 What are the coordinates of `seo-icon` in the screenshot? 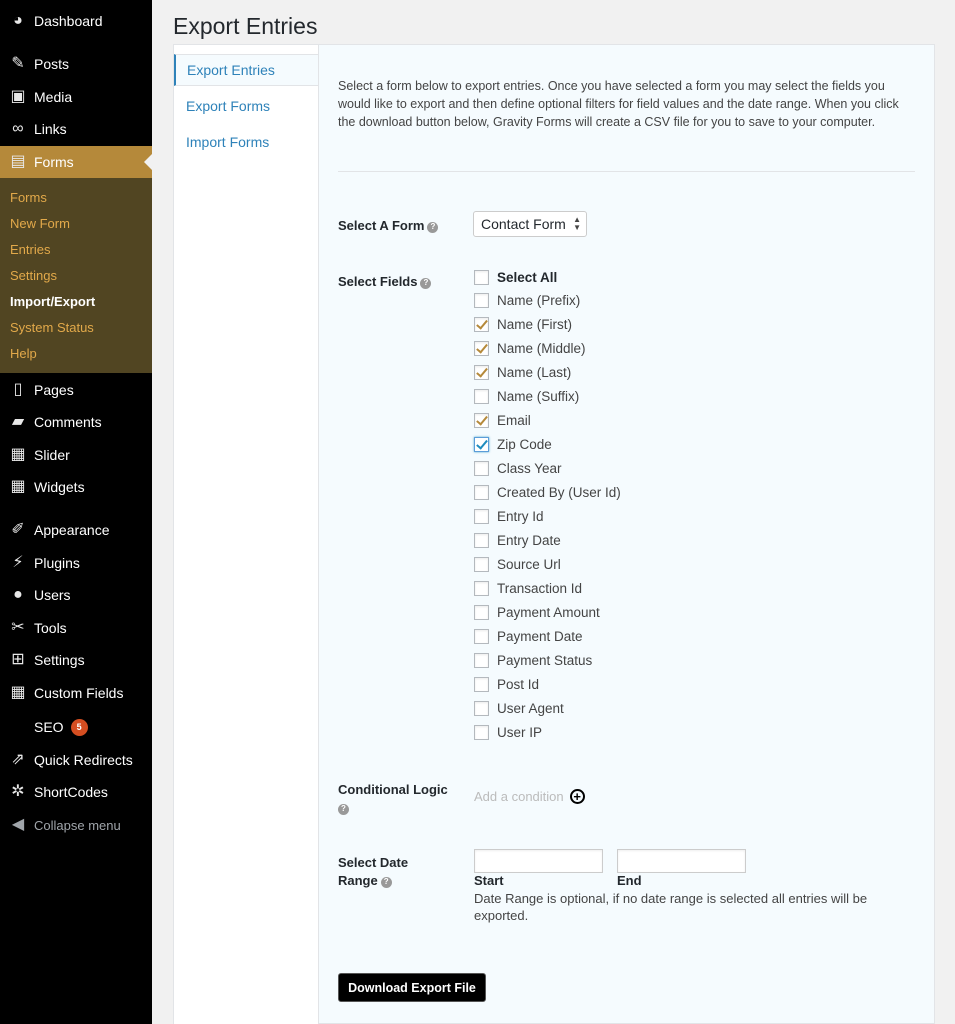 It's located at (18, 727).